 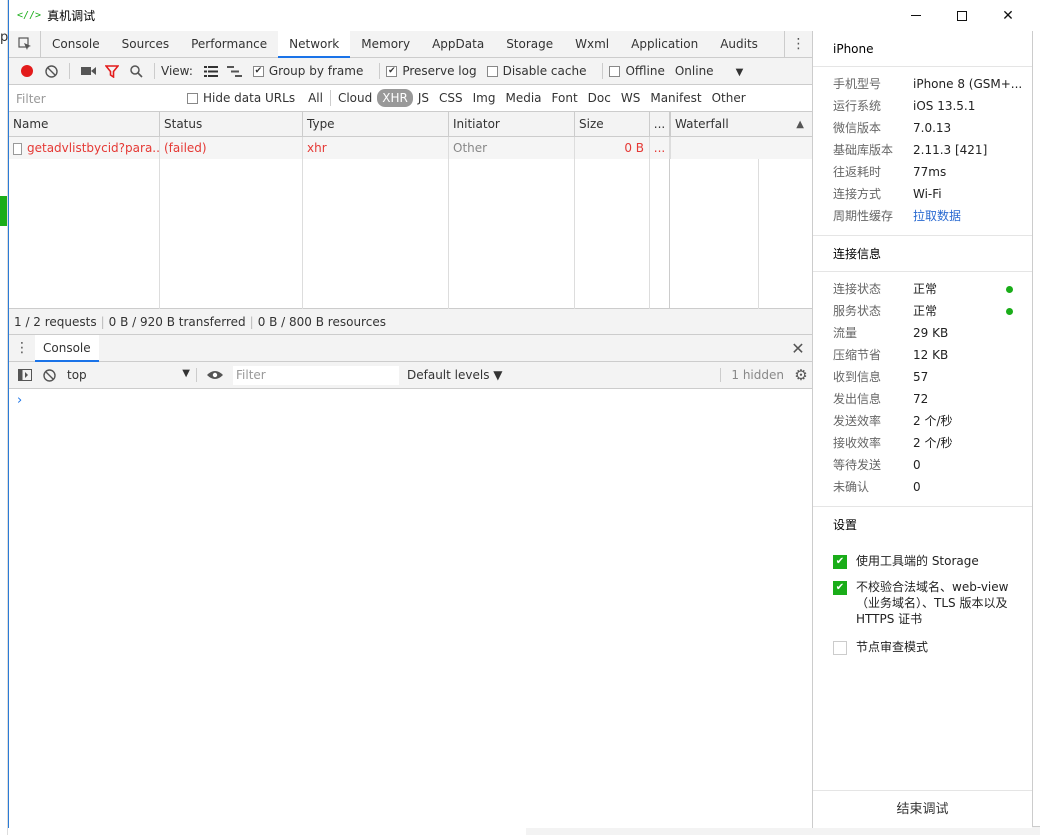 What do you see at coordinates (739, 72) in the screenshot?
I see `chevron-down-icon: ▼` at bounding box center [739, 72].